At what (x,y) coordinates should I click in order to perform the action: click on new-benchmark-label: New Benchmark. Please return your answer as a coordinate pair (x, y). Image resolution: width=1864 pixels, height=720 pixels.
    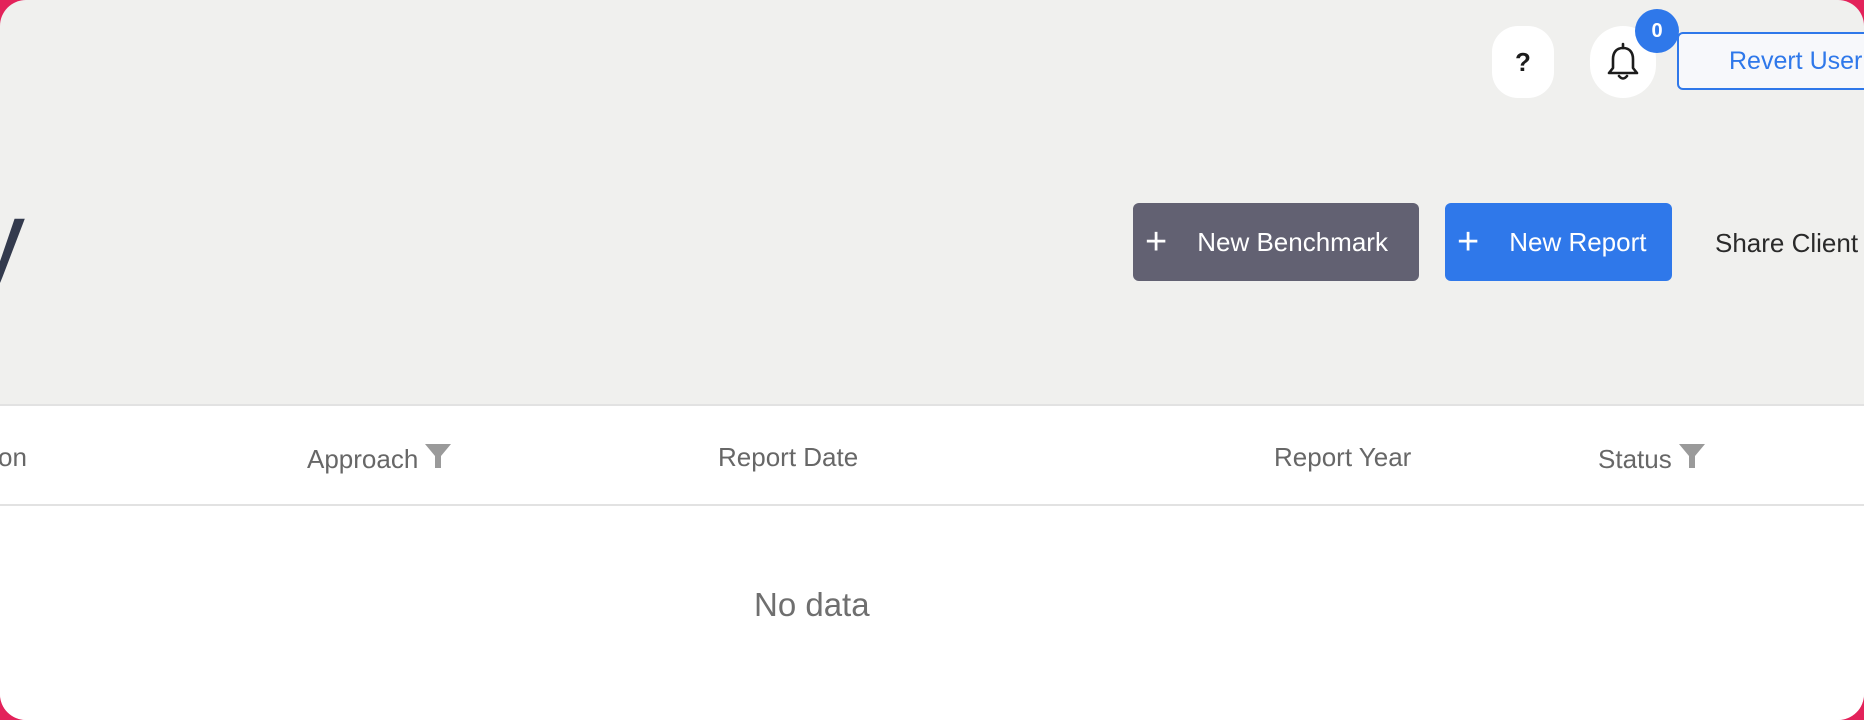
    Looking at the image, I should click on (1292, 241).